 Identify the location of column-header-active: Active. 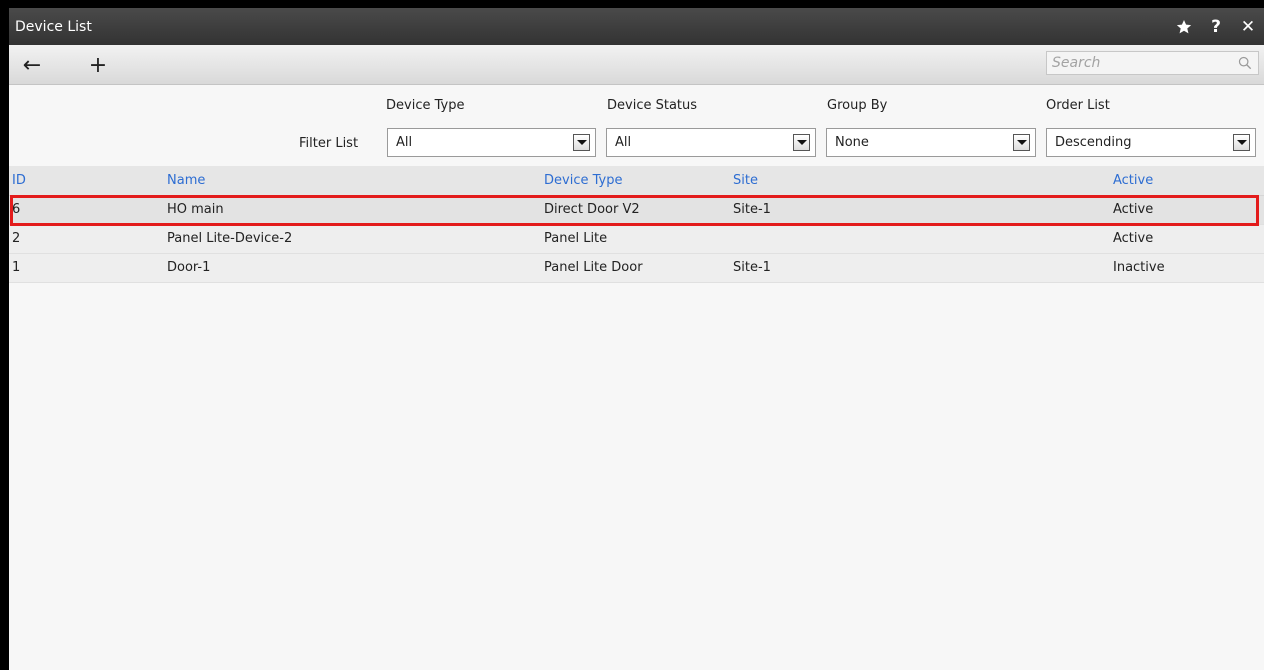
(1133, 180).